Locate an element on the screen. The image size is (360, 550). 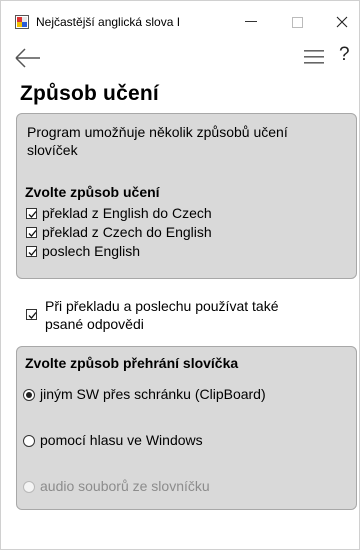
checkbox-en-to-cz is located at coordinates (31, 213).